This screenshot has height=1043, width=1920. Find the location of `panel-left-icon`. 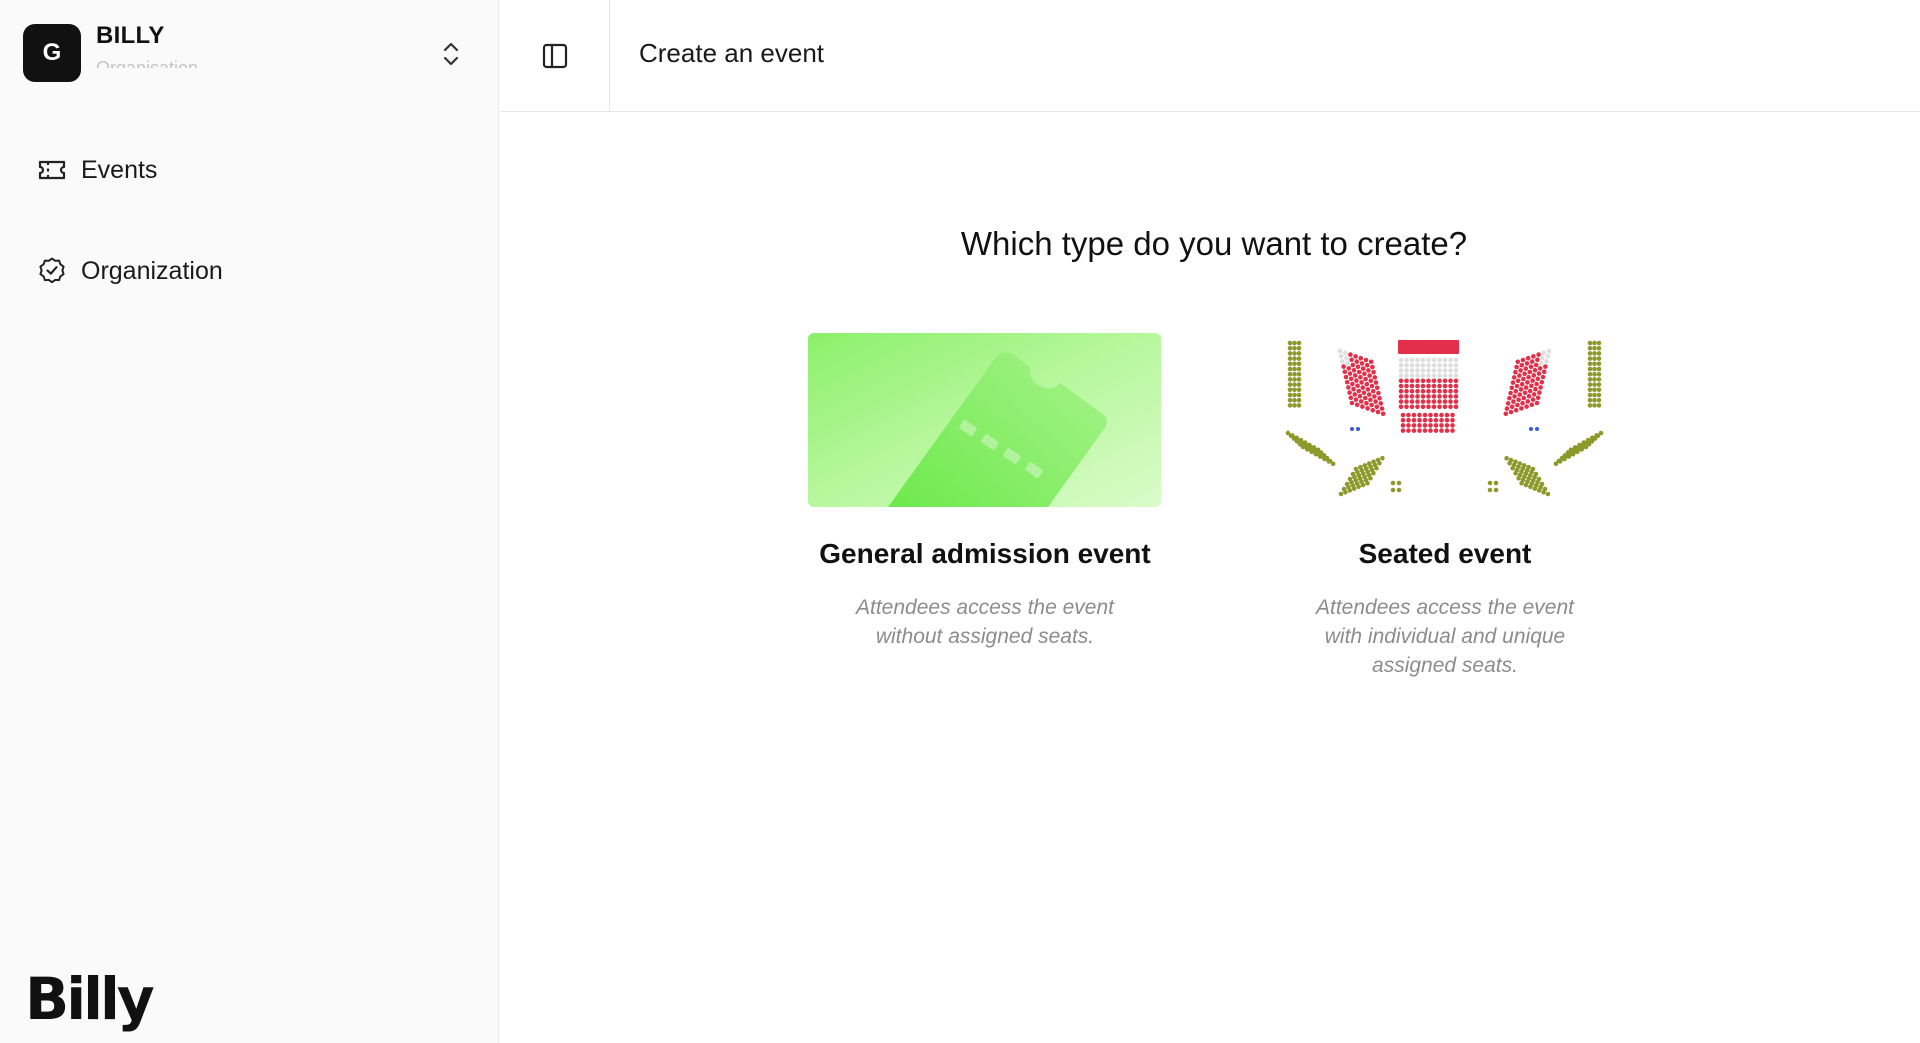

panel-left-icon is located at coordinates (554, 55).